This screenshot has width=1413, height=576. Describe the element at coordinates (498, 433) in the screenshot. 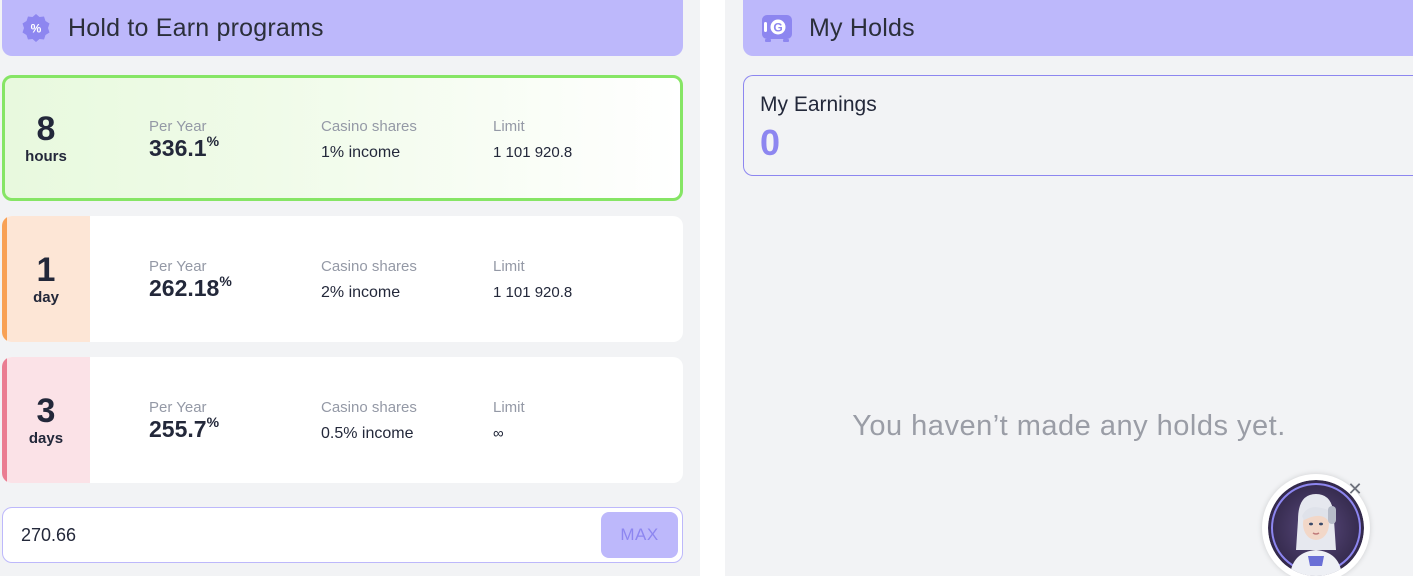

I see `limit-value: ∞` at that location.